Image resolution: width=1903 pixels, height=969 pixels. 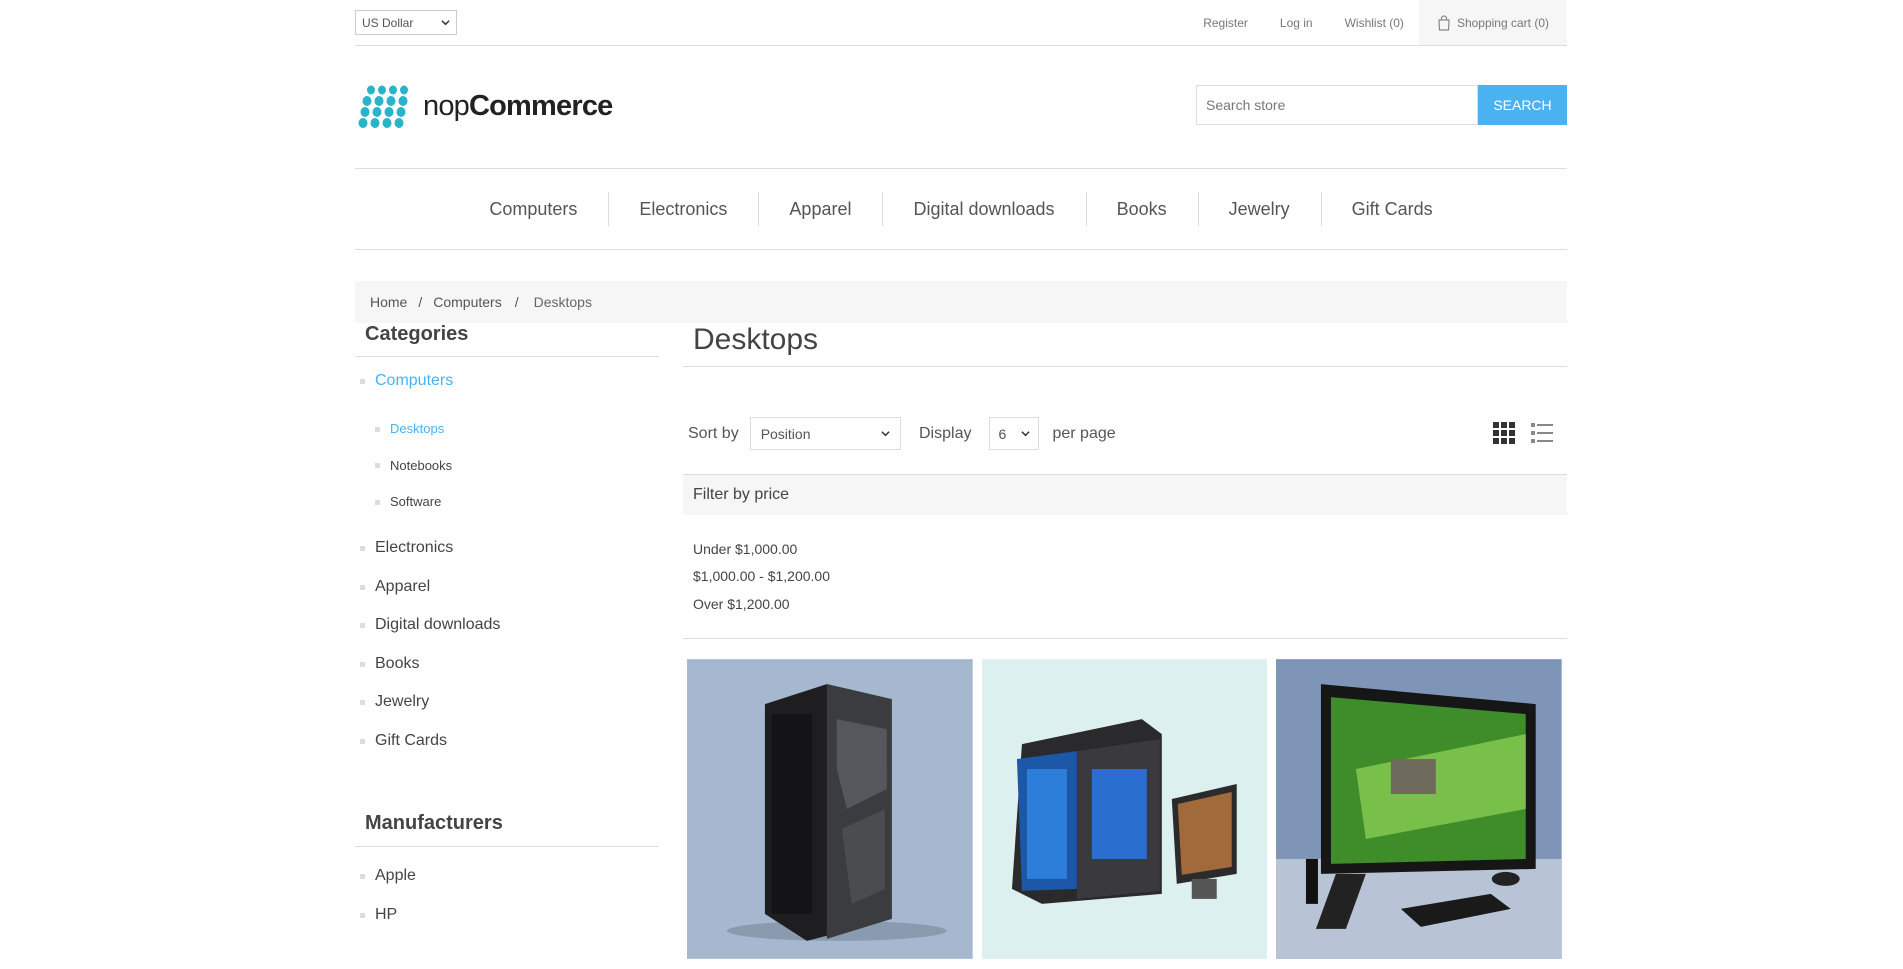 I want to click on shopping-cart-link: Shopping cart (0), so click(x=1492, y=22).